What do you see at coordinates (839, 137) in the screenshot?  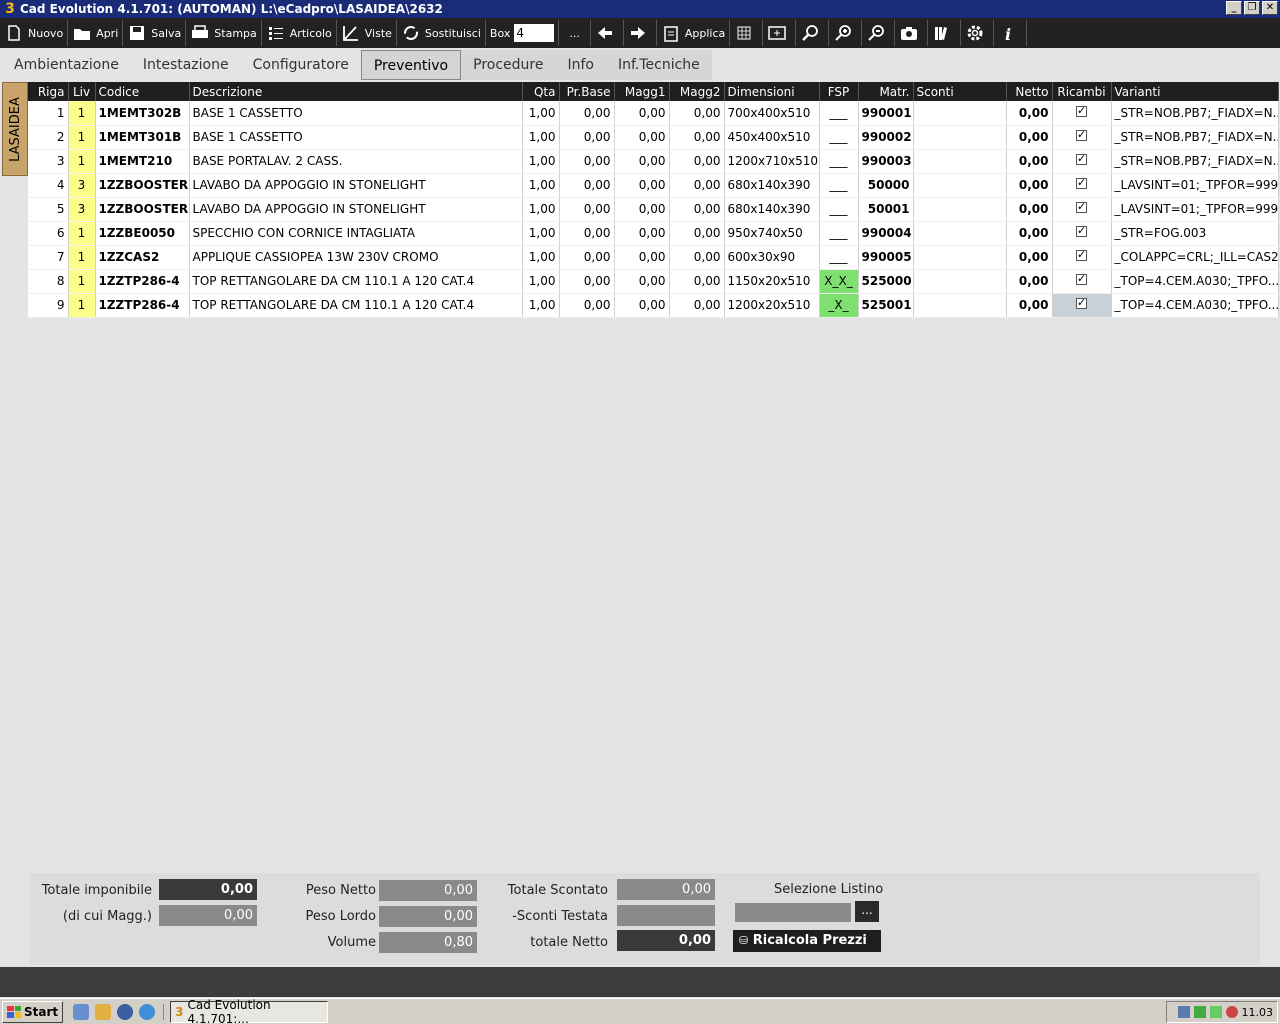 I see `cell-fsp: ___` at bounding box center [839, 137].